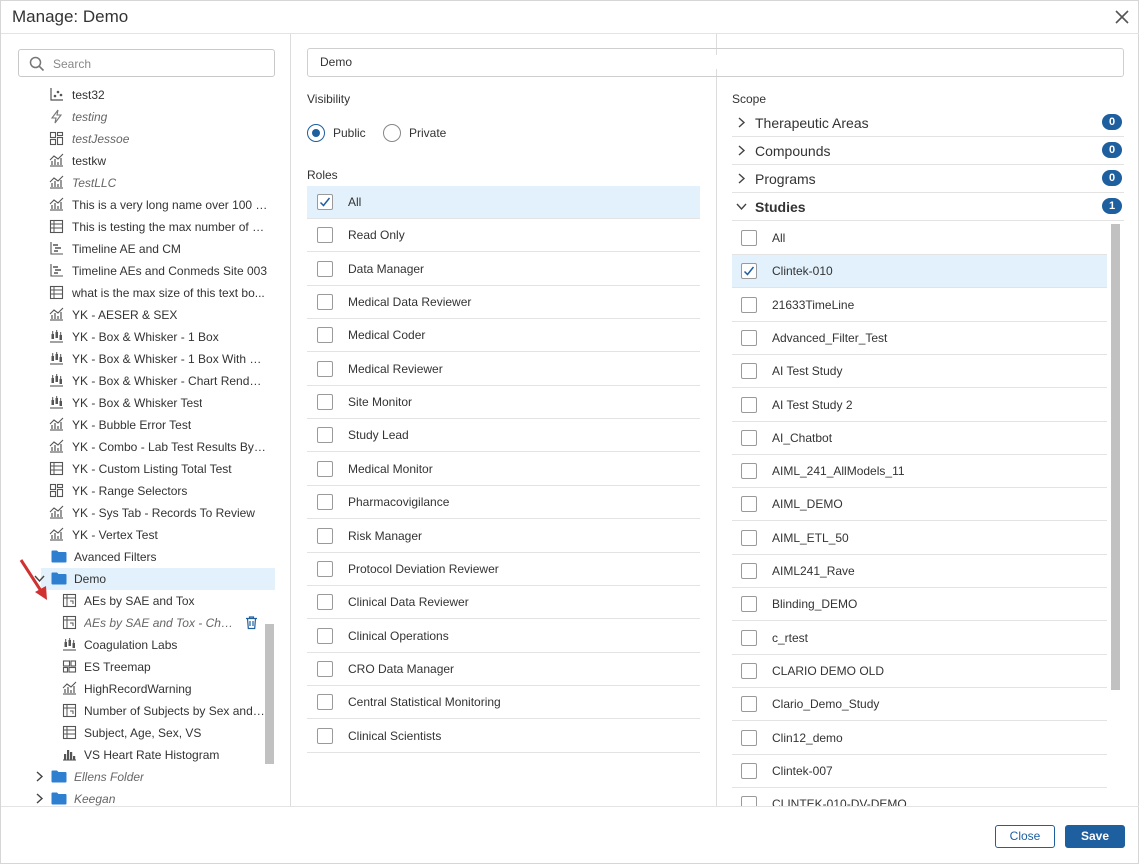  I want to click on tree-item: Timeline AEs and Conmeds Site 003, so click(138, 271).